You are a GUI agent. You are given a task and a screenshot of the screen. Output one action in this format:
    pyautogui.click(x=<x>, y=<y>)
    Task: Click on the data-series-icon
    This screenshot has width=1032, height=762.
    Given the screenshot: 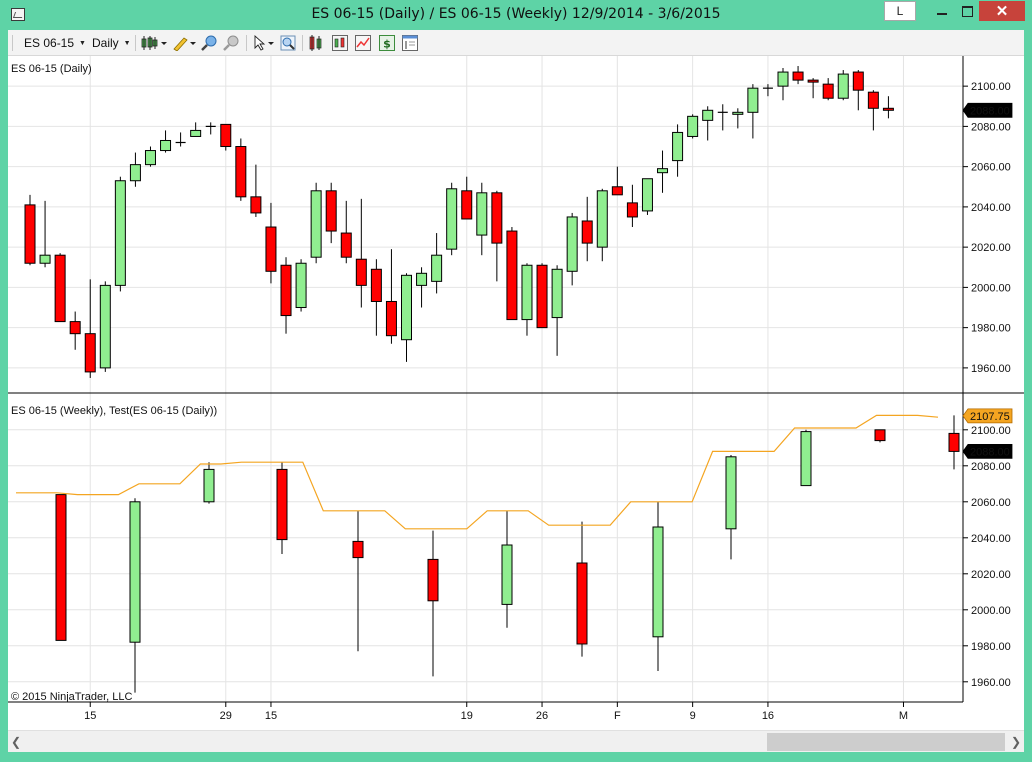 What is the action you would take?
    pyautogui.click(x=316, y=43)
    